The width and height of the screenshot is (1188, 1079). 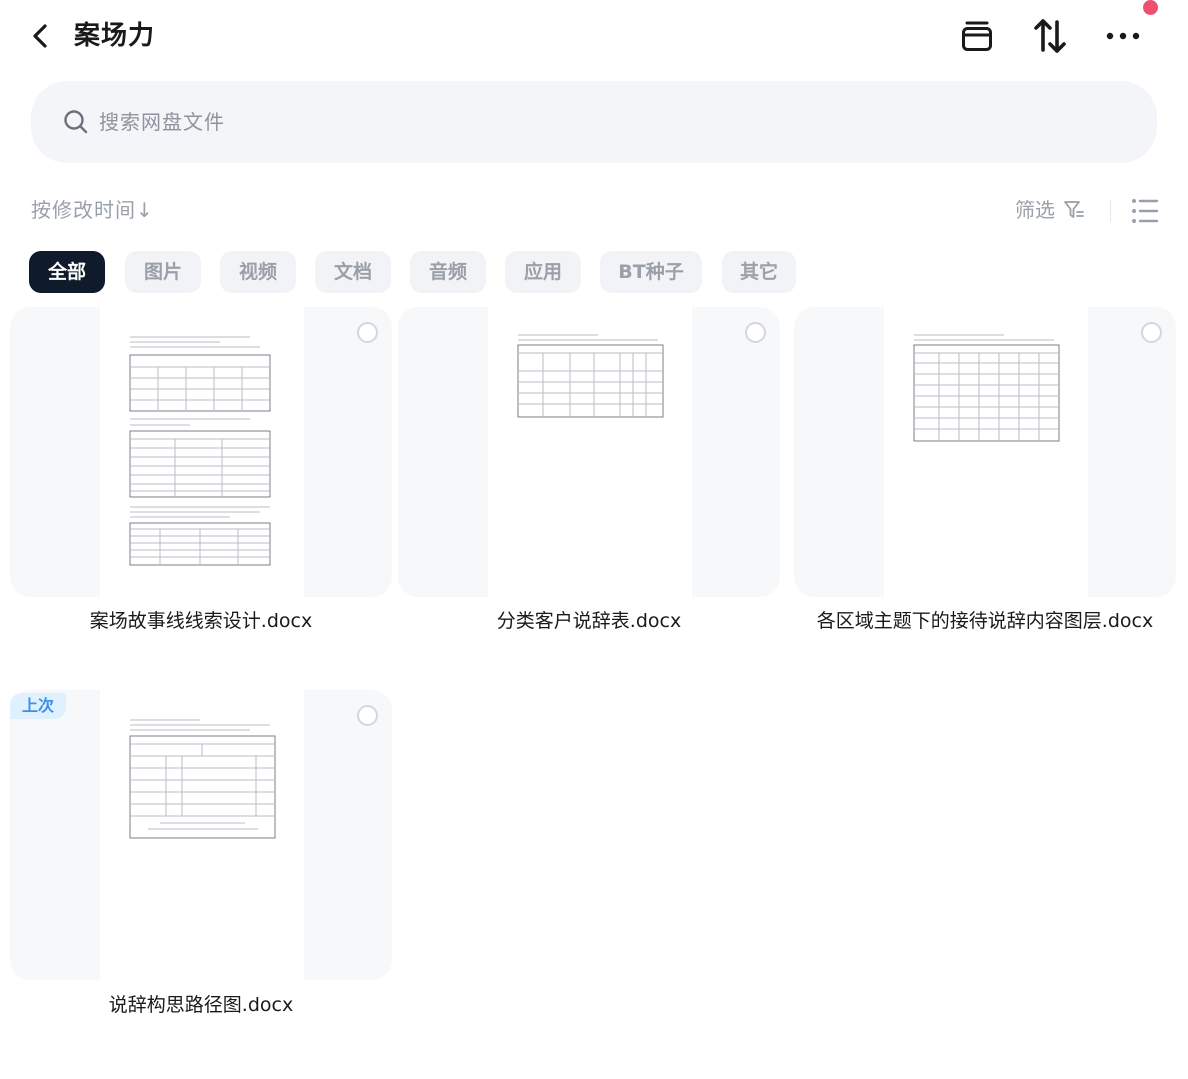 What do you see at coordinates (594, 36) in the screenshot?
I see `top-bar: 案场力` at bounding box center [594, 36].